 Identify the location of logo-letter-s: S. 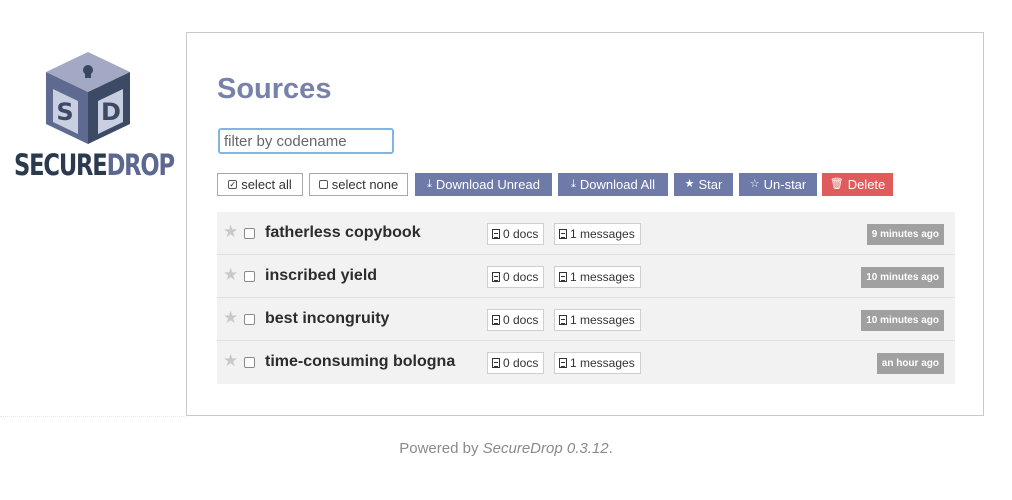
(64, 112).